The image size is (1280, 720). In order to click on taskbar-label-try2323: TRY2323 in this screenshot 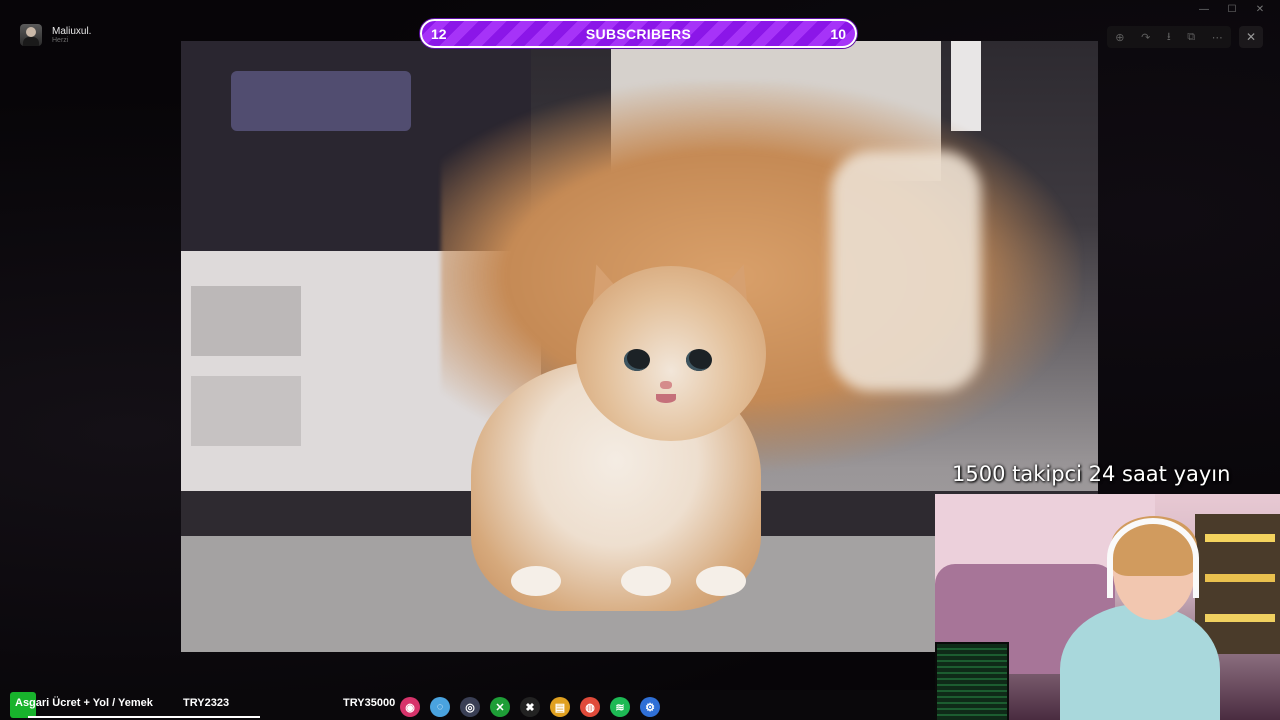, I will do `click(206, 703)`.